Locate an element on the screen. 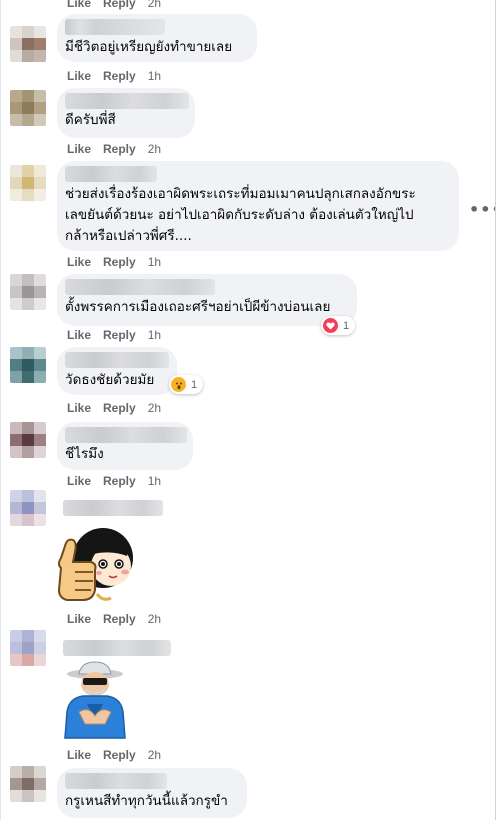 The image size is (496, 820). comment-text: มีชีวิตอยู่เหรียญยังทำขายเลย is located at coordinates (149, 47).